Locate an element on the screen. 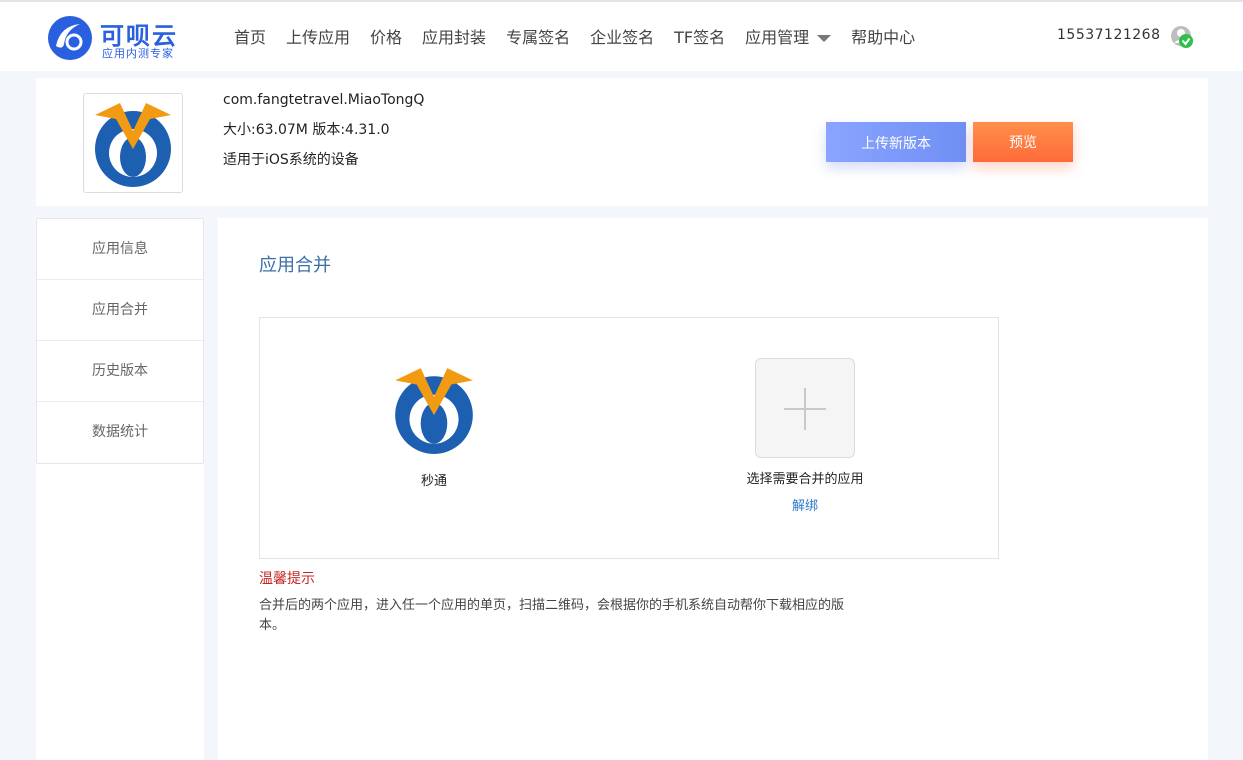 The width and height of the screenshot is (1243, 760). upload-new-version-button: 上传新版本 is located at coordinates (896, 142).